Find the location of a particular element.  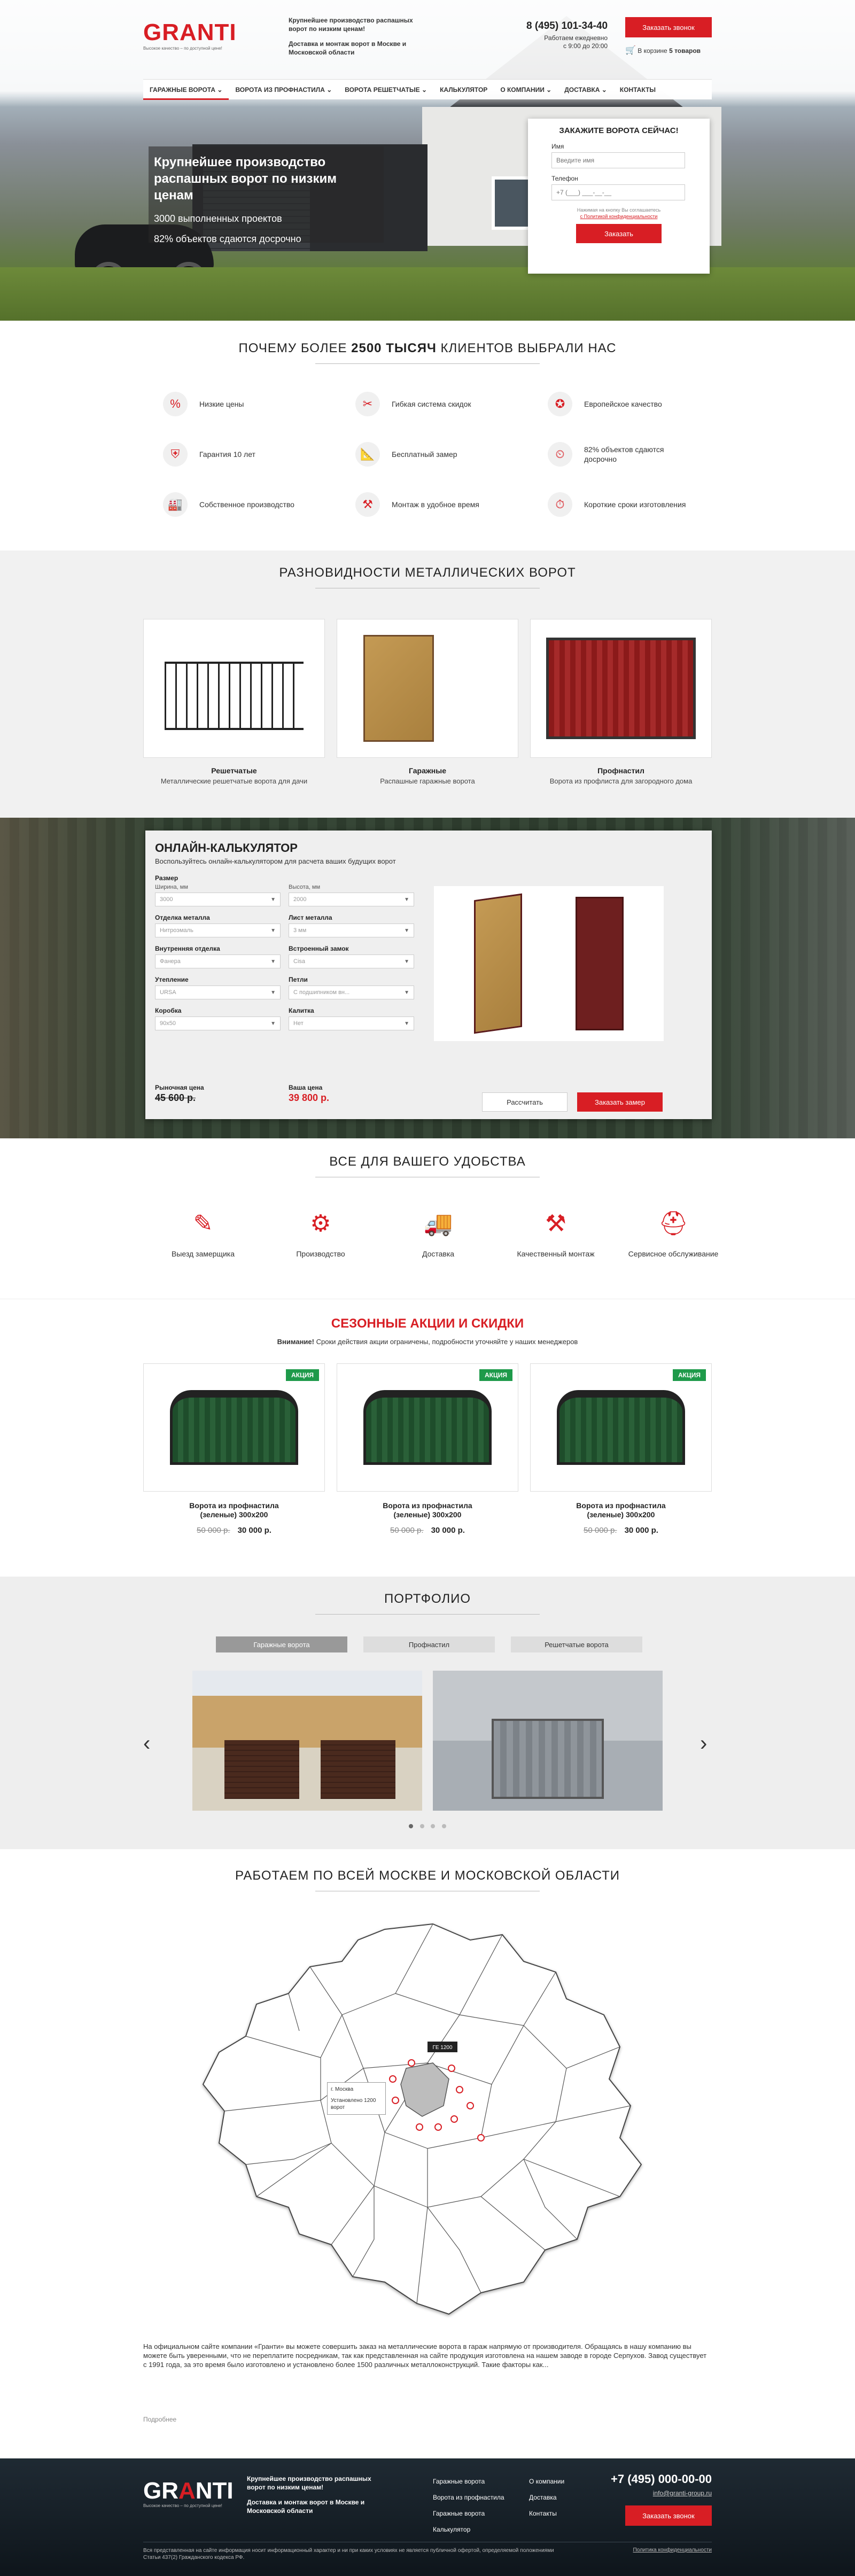

nav-item-garage-gates: Гаражные ворота ⌄ is located at coordinates (186, 90).